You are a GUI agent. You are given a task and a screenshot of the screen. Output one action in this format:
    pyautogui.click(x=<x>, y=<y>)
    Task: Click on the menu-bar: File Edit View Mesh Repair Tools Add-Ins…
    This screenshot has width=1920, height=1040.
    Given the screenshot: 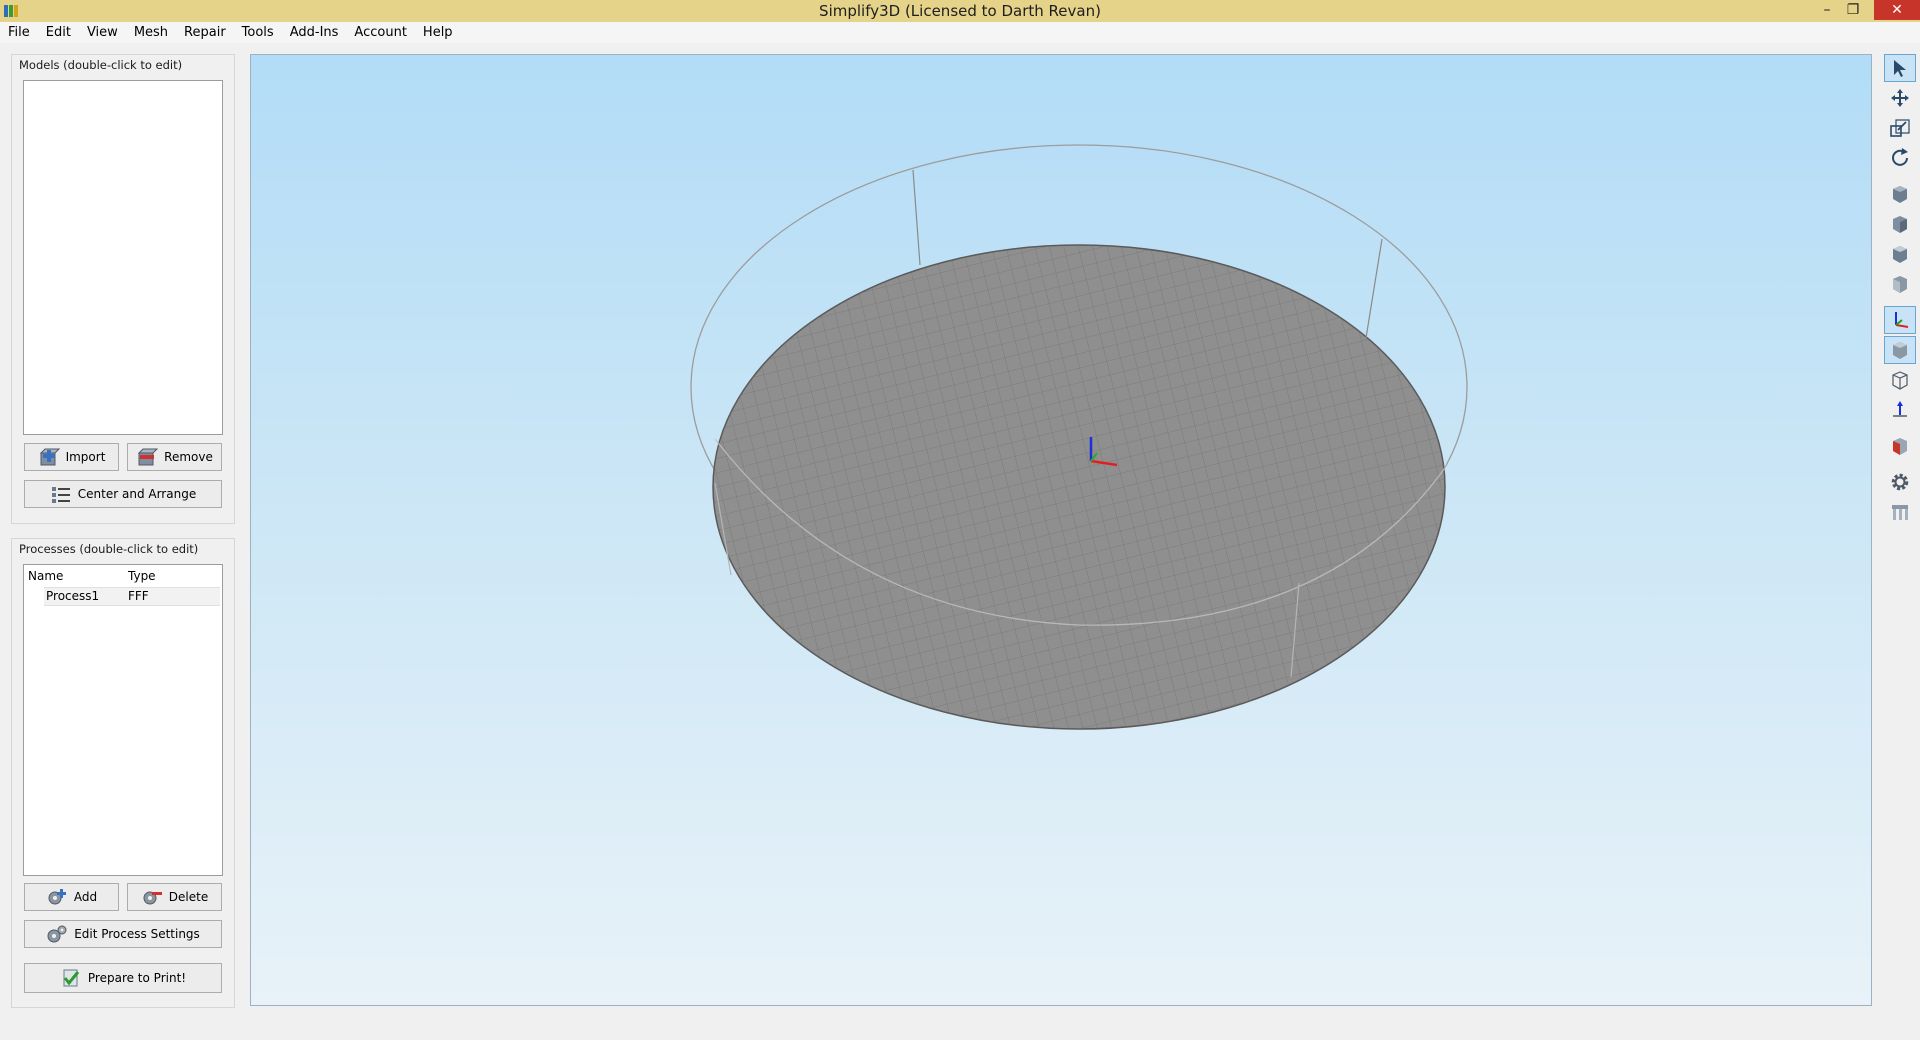 What is the action you would take?
    pyautogui.click(x=960, y=32)
    